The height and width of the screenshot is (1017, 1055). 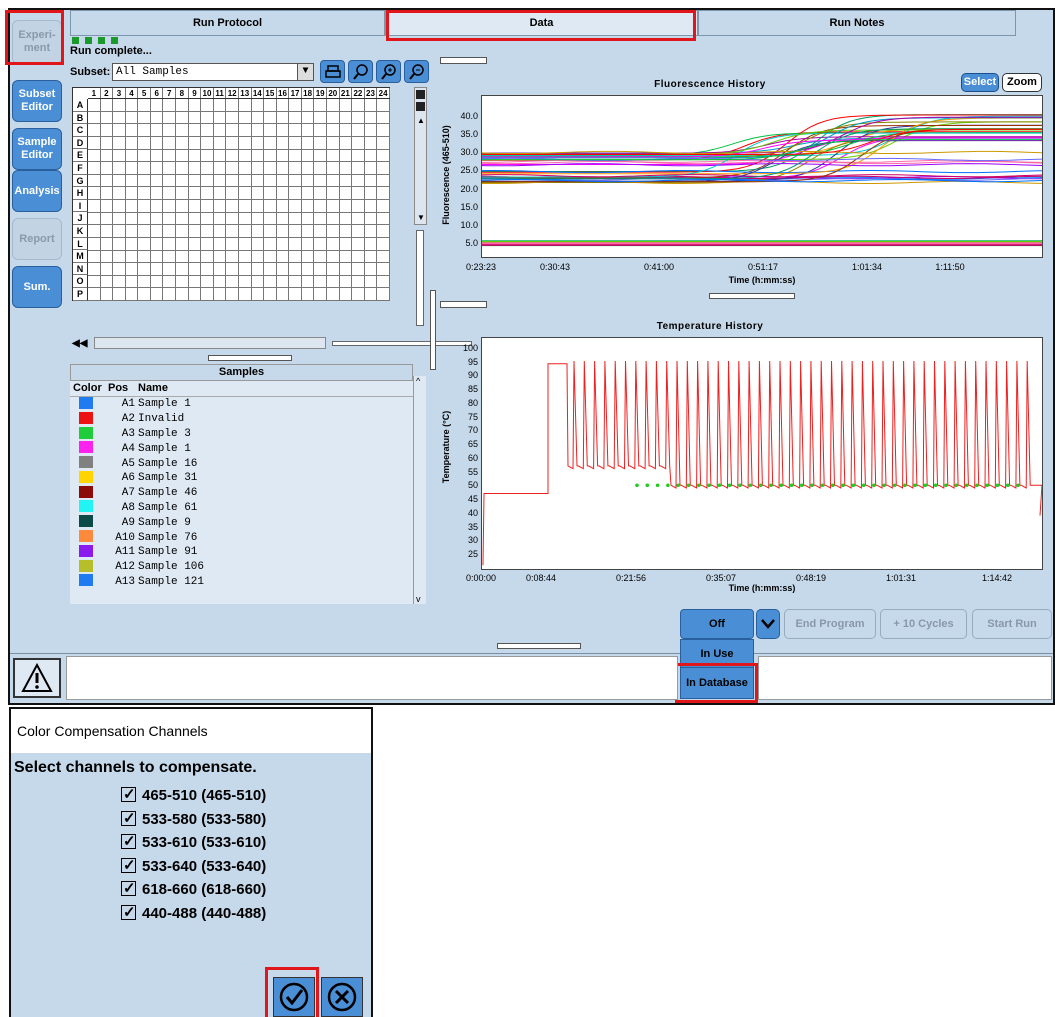 I want to click on splitter-grip, so click(x=250, y=358).